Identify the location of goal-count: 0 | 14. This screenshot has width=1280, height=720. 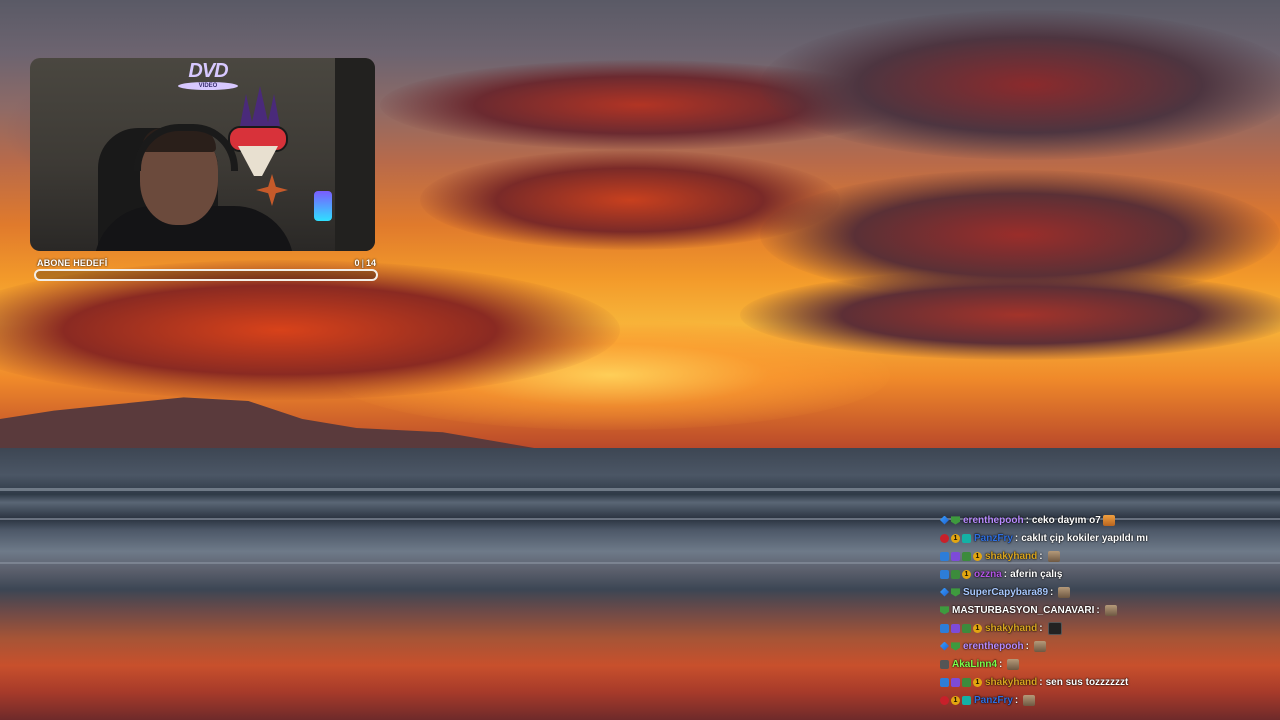
(365, 263).